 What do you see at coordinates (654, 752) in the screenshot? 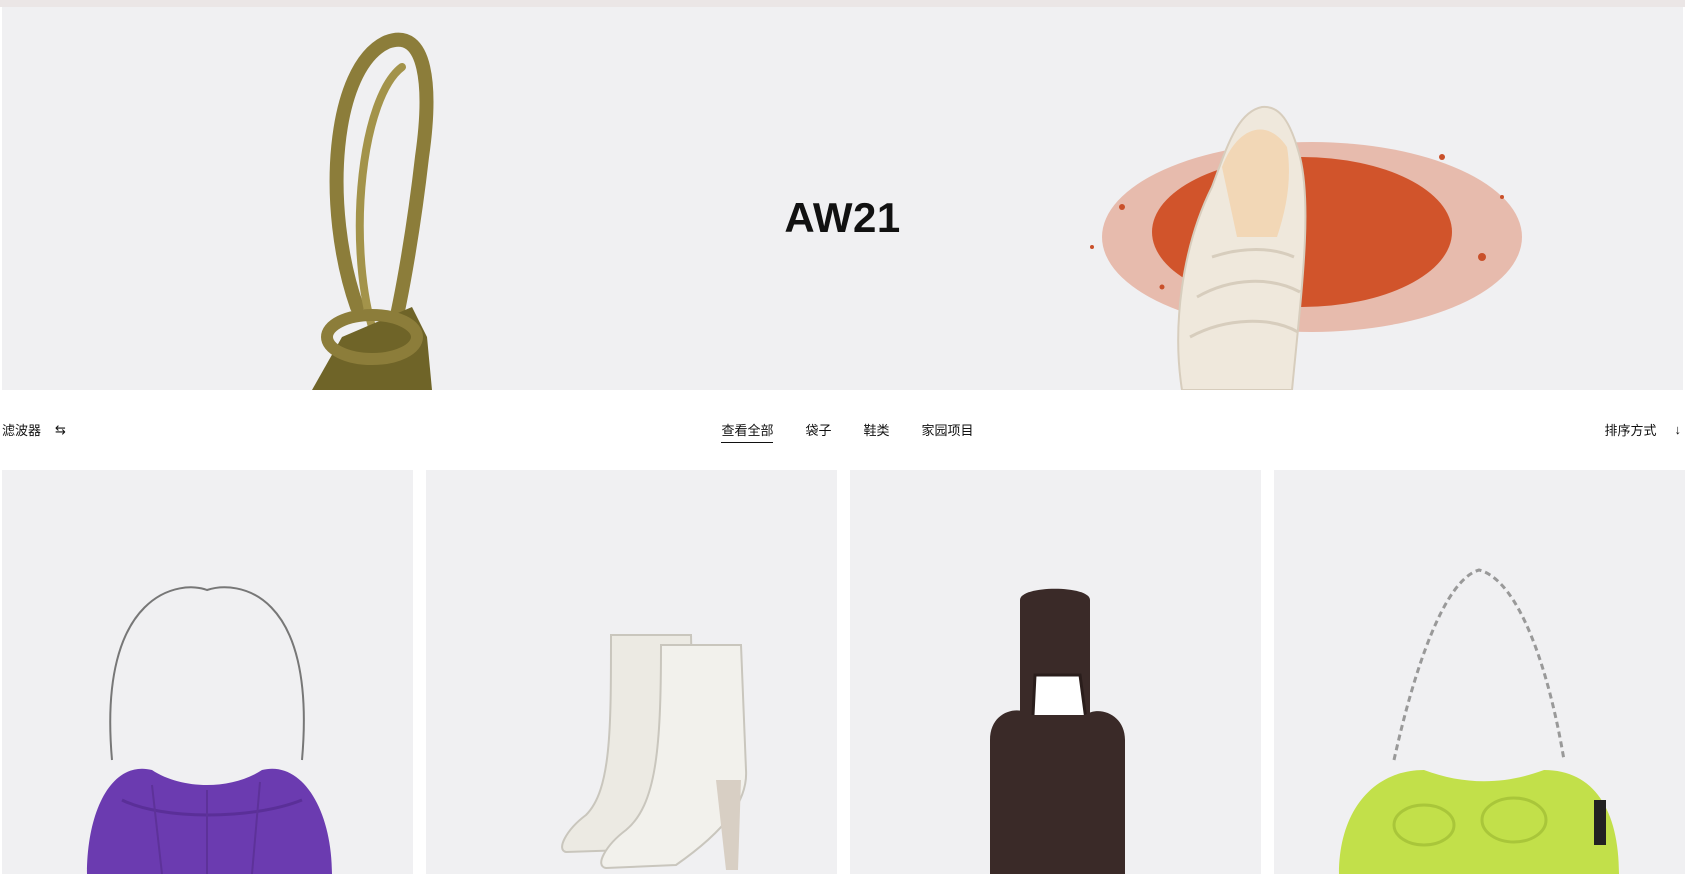
I see `white-ankle-boots-image` at bounding box center [654, 752].